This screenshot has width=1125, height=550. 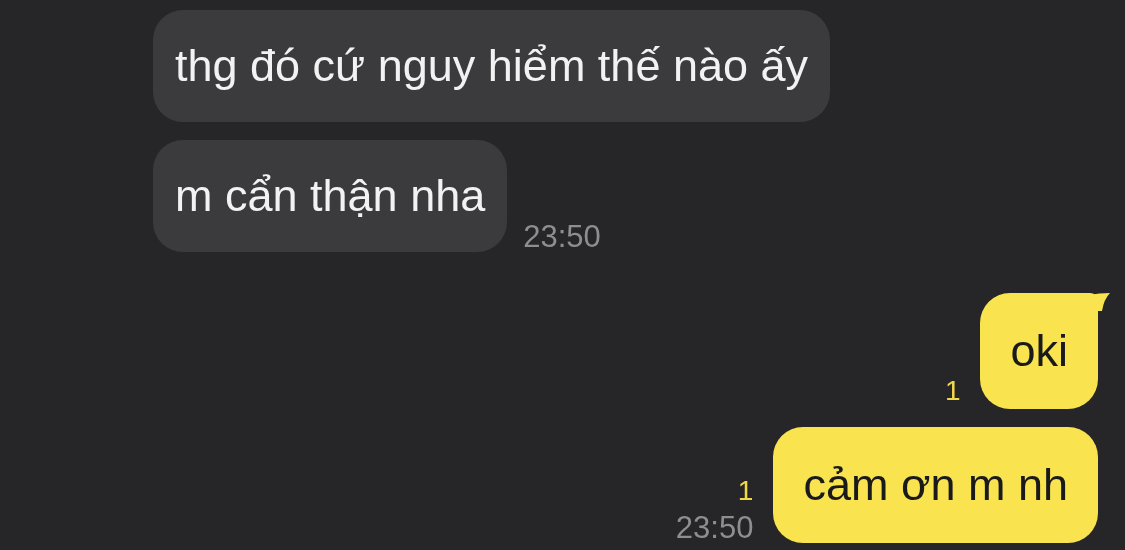 What do you see at coordinates (935, 485) in the screenshot?
I see `message-bubble: cảm ơn m nh` at bounding box center [935, 485].